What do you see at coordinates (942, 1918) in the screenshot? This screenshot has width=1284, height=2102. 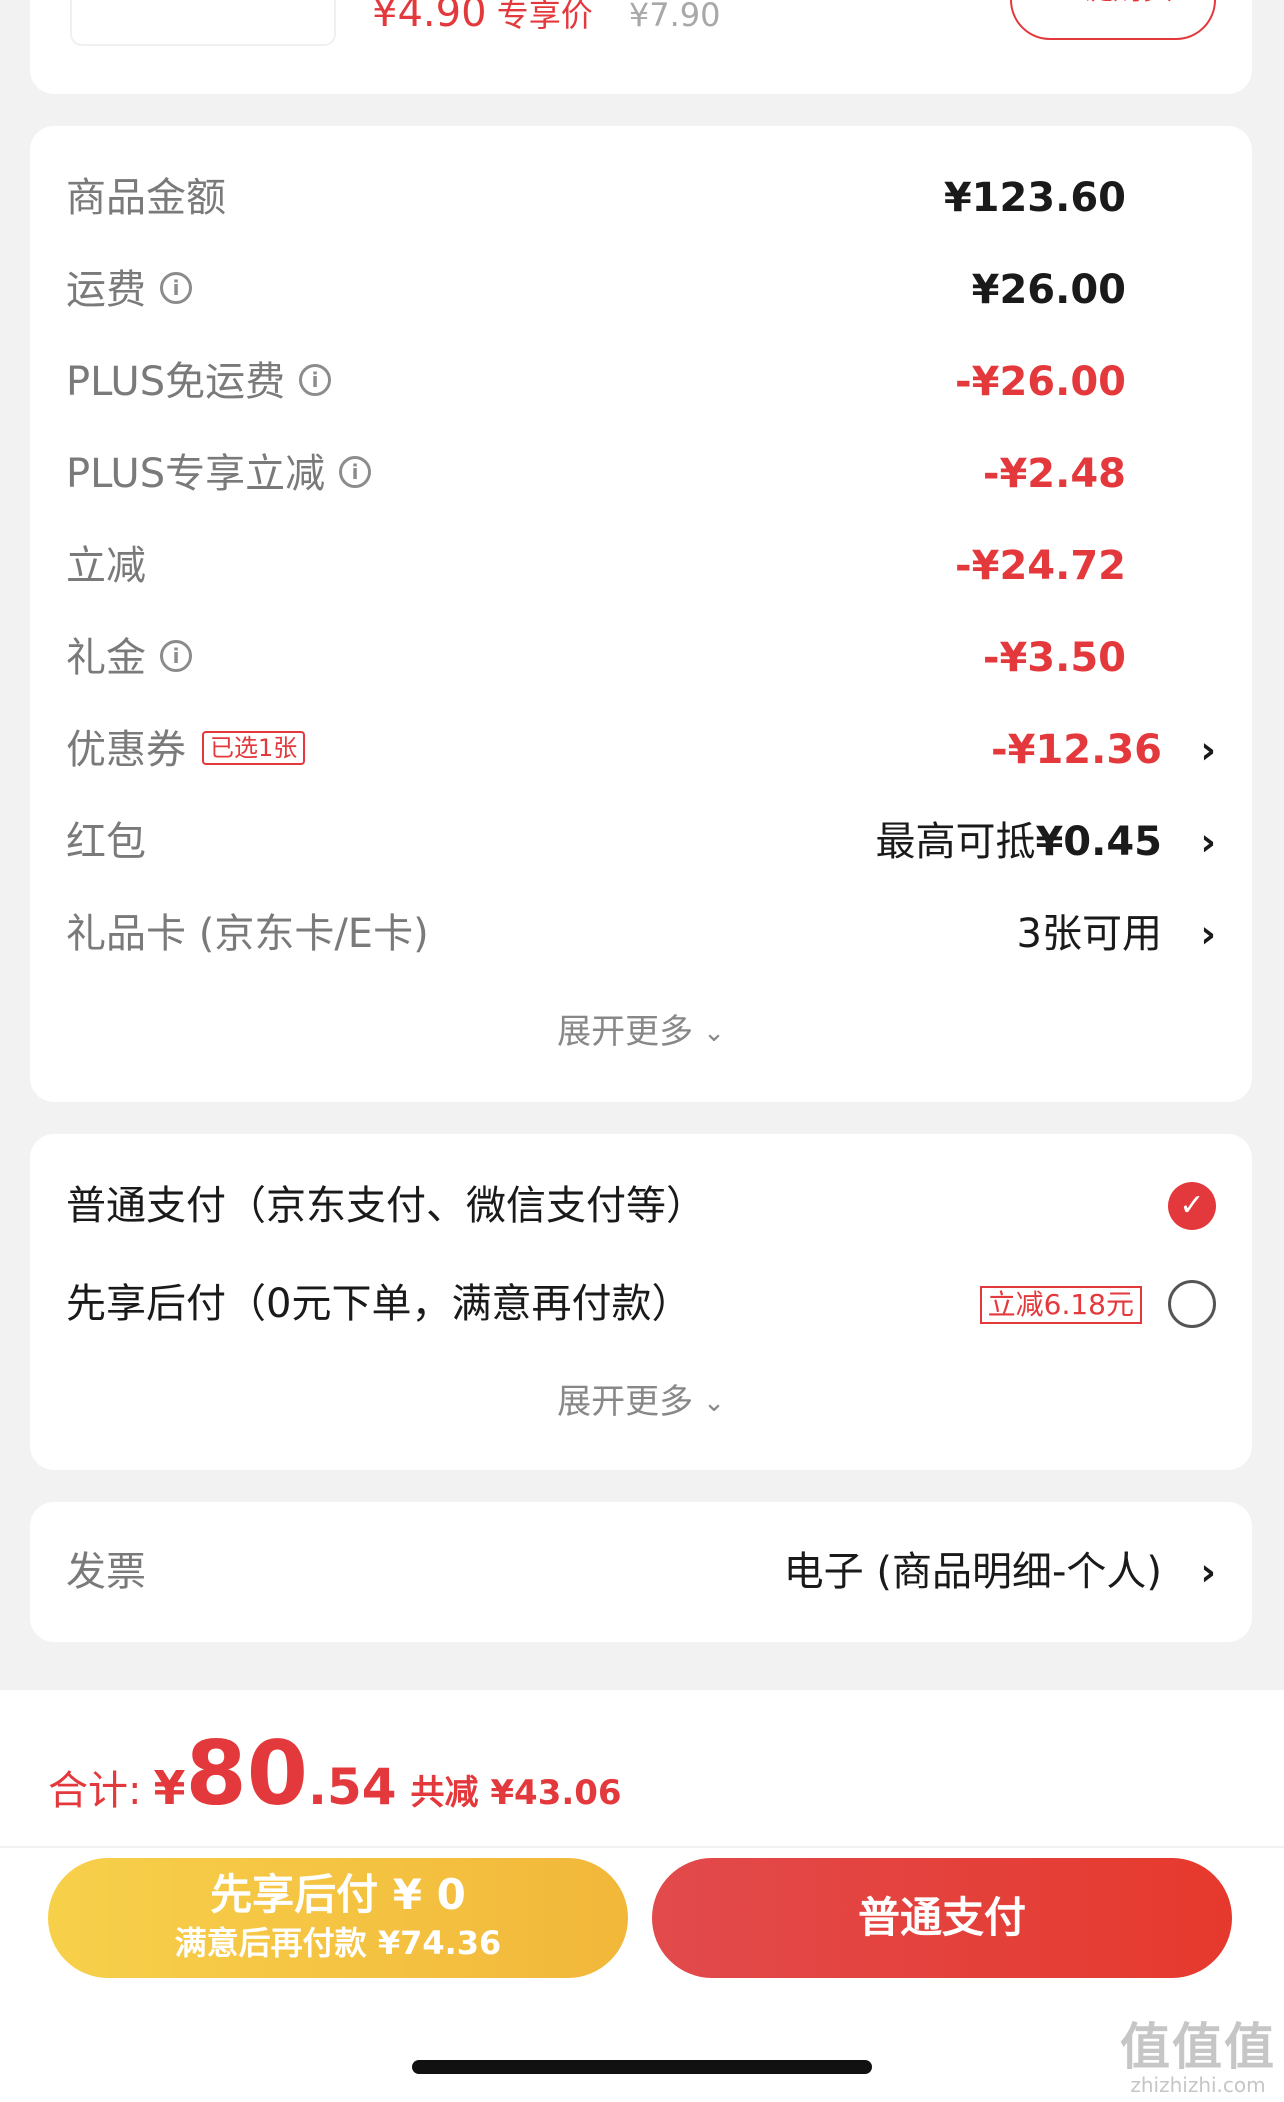 I see `pay-now-button: 普通支付` at bounding box center [942, 1918].